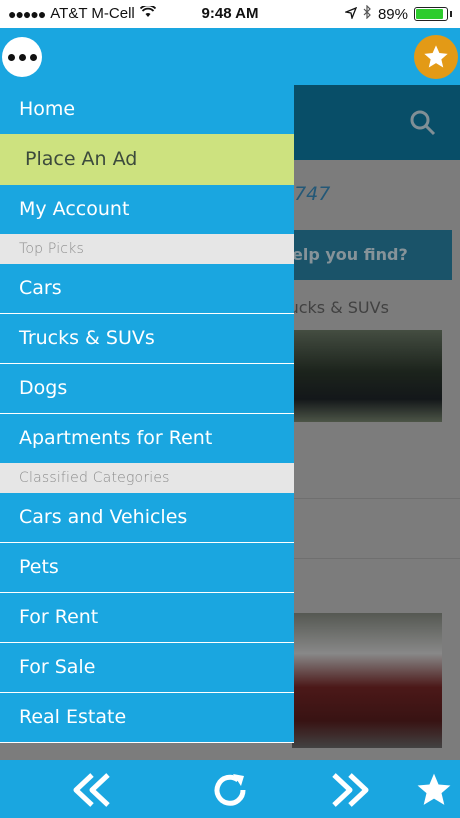 Image resolution: width=460 pixels, height=818 pixels. Describe the element at coordinates (147, 339) in the screenshot. I see `menu-item-trucks-suvs: Trucks & SUVs` at that location.